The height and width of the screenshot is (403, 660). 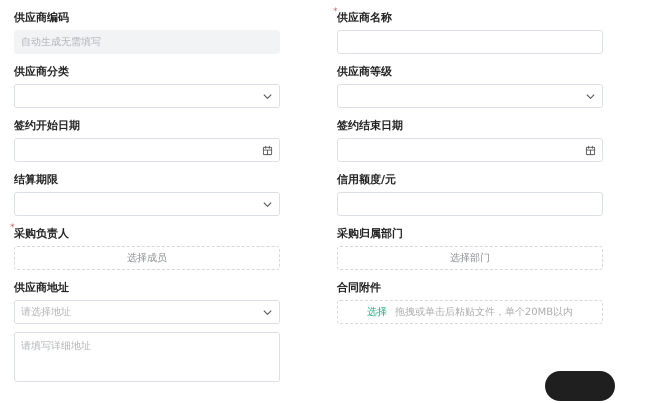 What do you see at coordinates (359, 287) in the screenshot?
I see `field-label: 合同附件` at bounding box center [359, 287].